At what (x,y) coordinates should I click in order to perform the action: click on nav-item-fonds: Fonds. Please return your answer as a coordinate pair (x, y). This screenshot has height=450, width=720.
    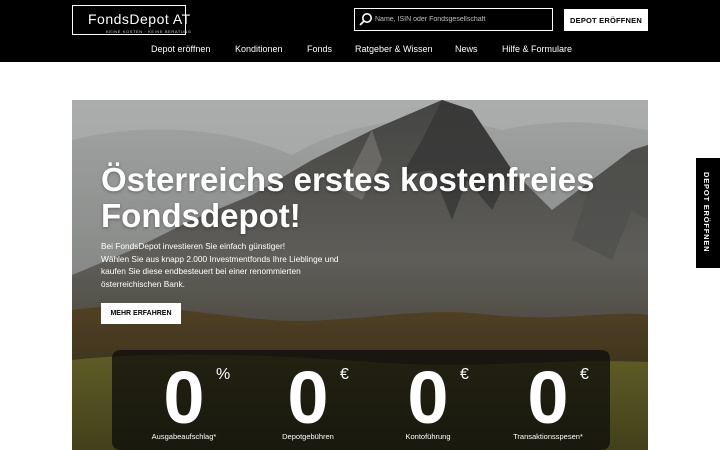
    Looking at the image, I should click on (319, 49).